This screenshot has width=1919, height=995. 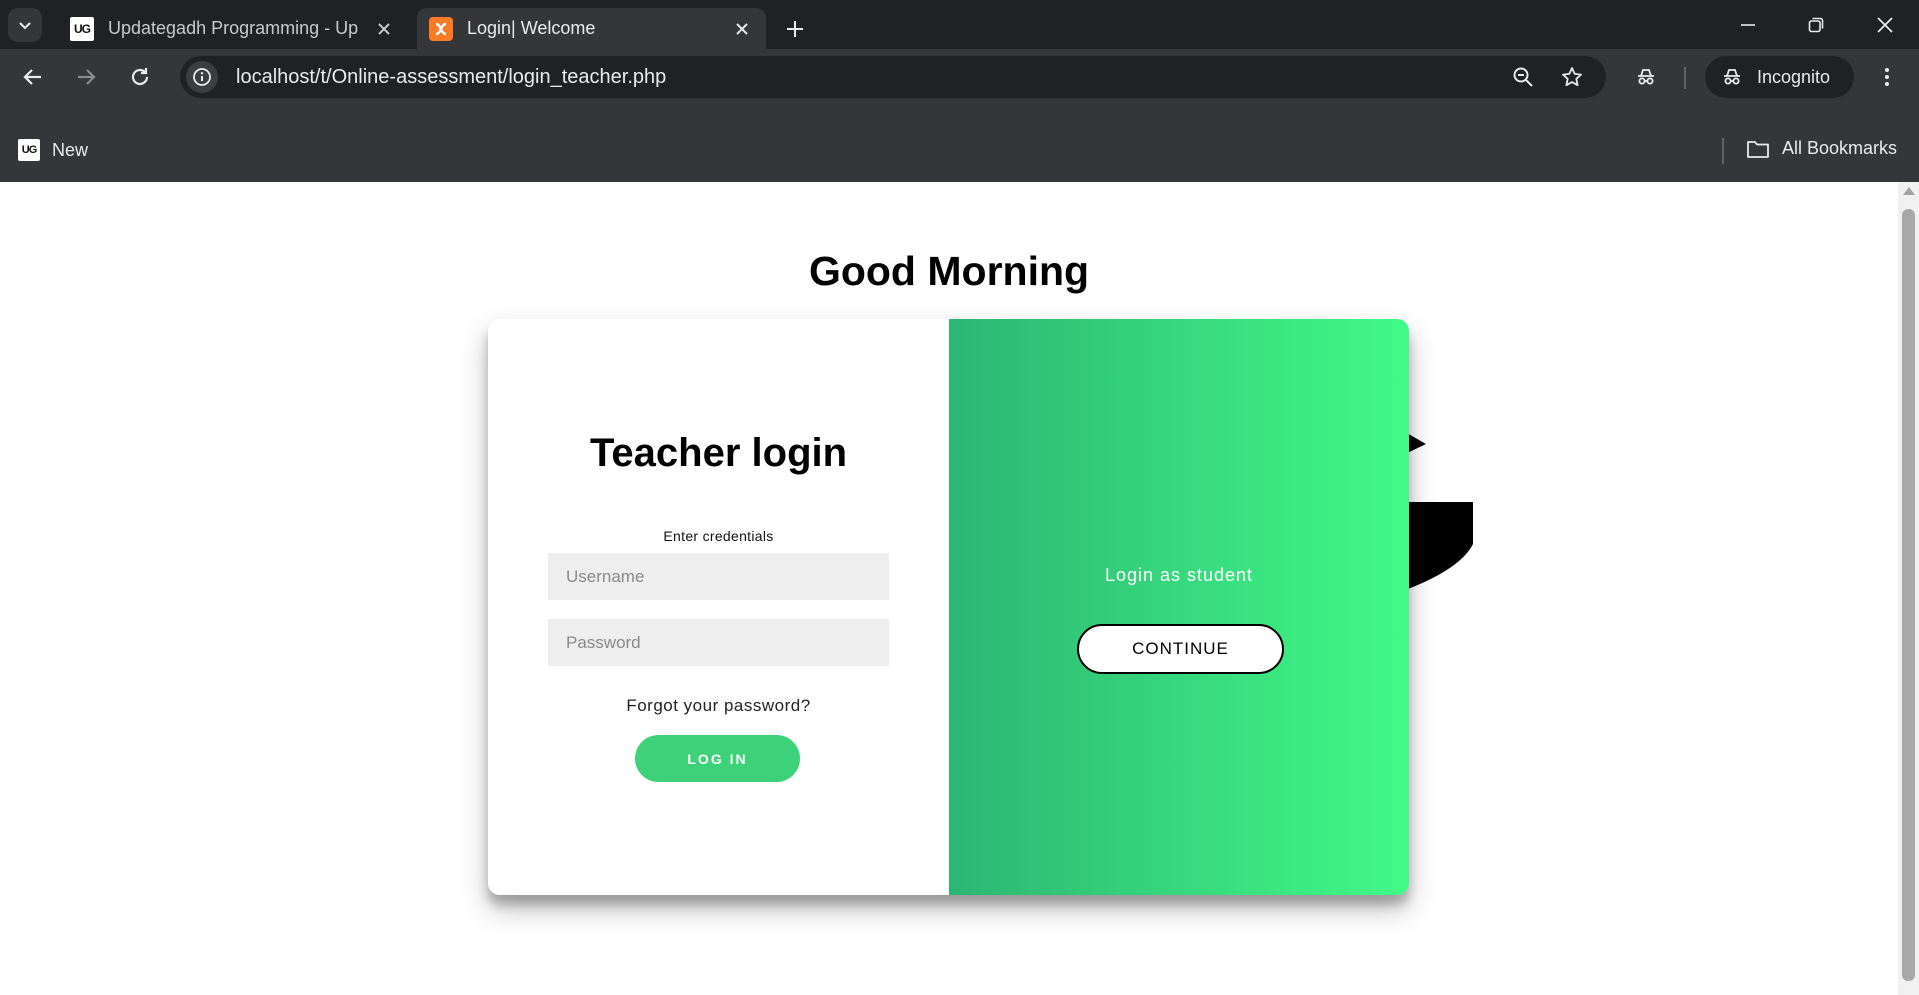 I want to click on student-overlay-panel: Login as student CONTINUE, so click(x=1179, y=607).